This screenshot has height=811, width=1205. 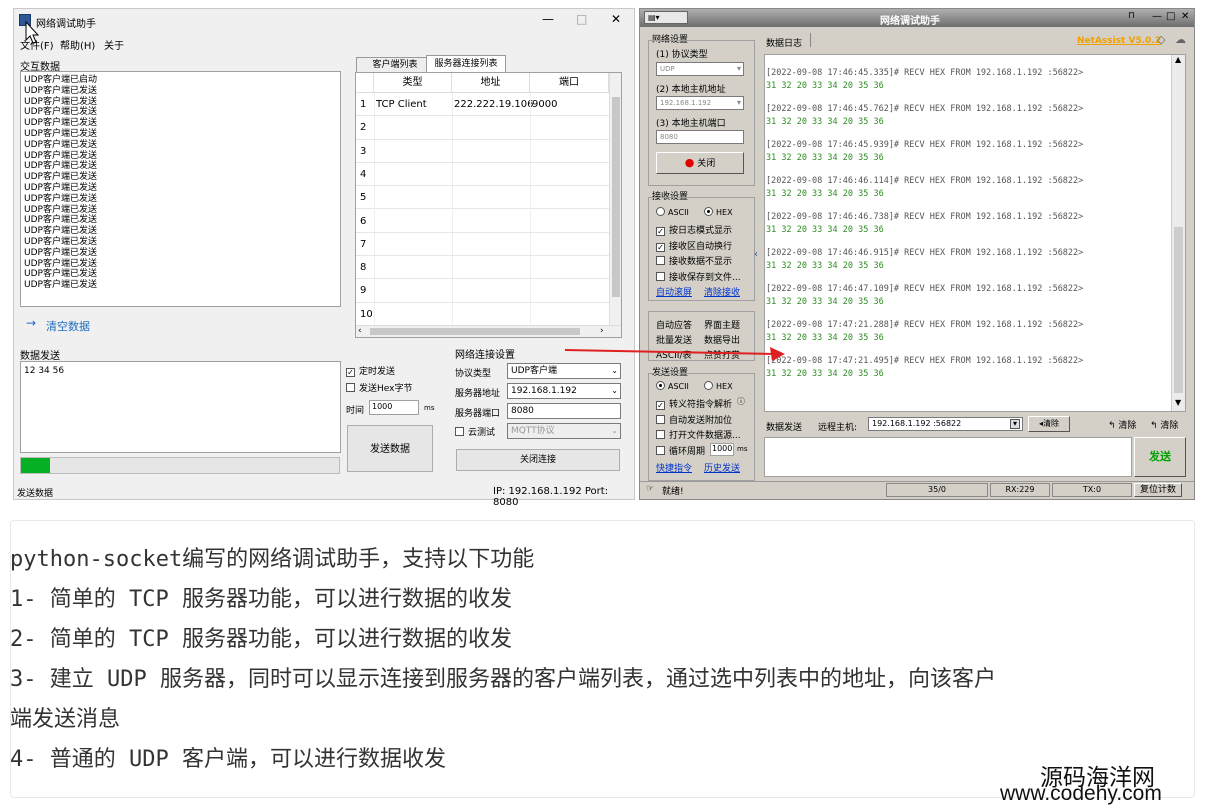 What do you see at coordinates (569, 83) in the screenshot?
I see `col-port: 端口` at bounding box center [569, 83].